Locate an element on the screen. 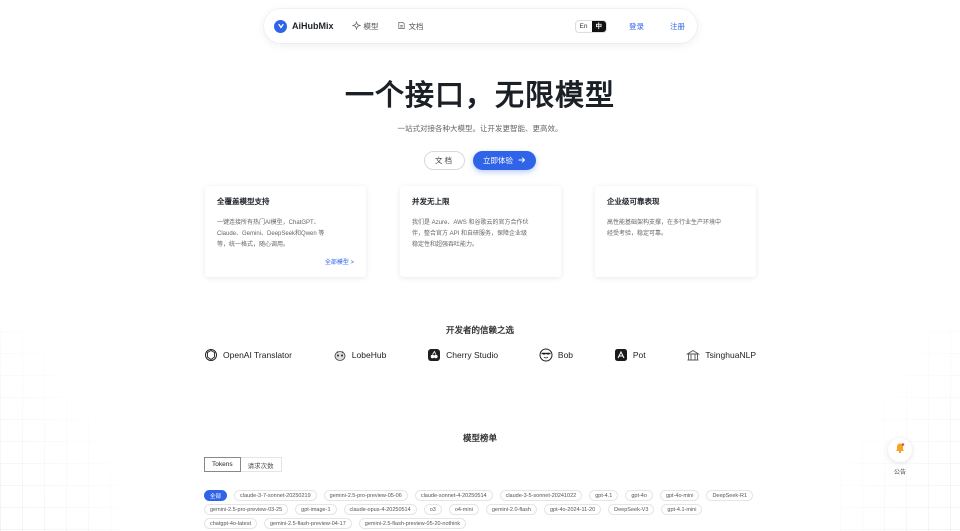 The height and width of the screenshot is (531, 960). partner-tsinghuanlp: TsinghuaNLP is located at coordinates (721, 355).